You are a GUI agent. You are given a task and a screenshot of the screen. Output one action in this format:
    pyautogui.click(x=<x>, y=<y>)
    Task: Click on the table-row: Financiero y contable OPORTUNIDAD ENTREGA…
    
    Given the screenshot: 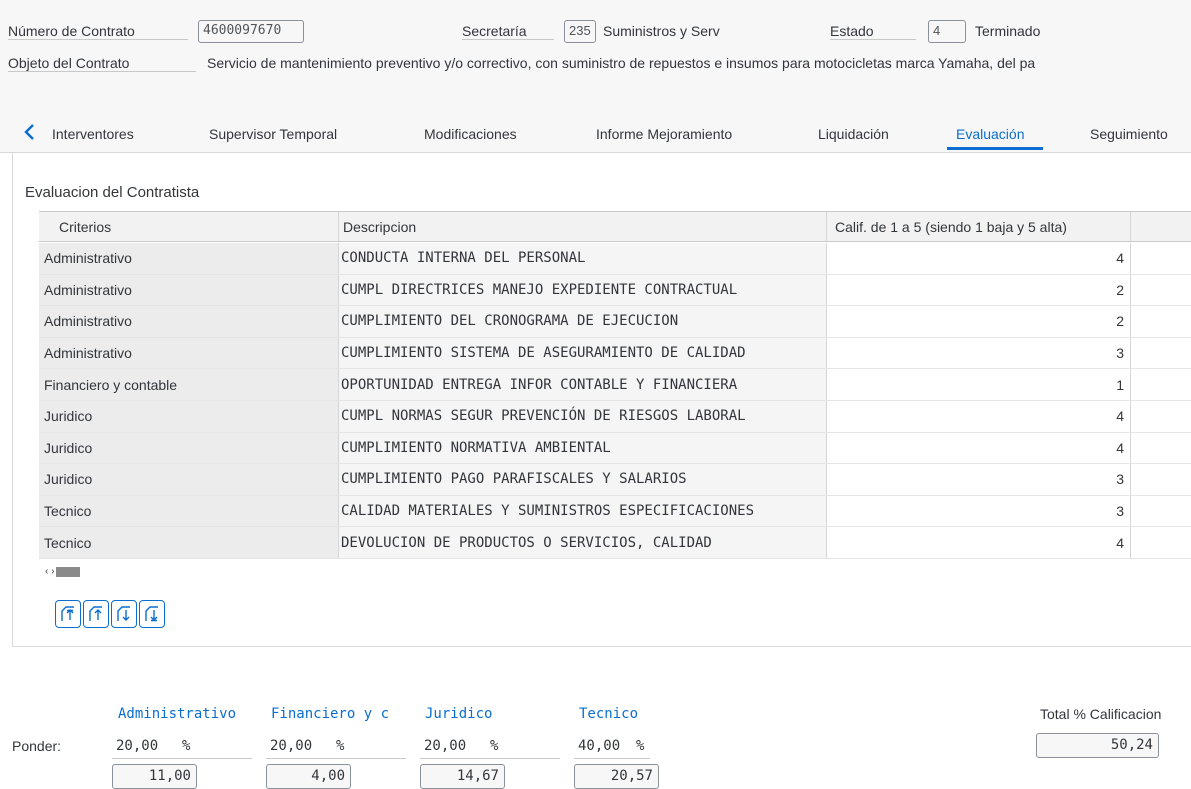 What is the action you would take?
    pyautogui.click(x=615, y=385)
    